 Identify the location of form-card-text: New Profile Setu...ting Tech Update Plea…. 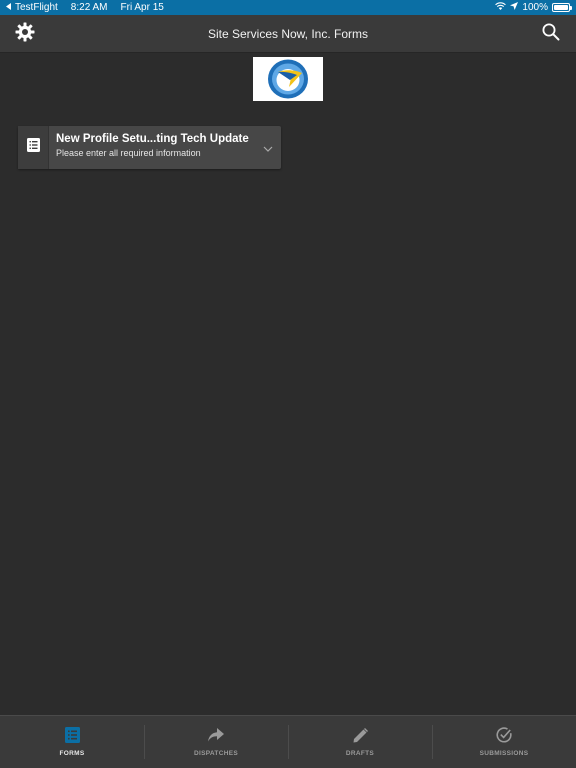
(152, 147).